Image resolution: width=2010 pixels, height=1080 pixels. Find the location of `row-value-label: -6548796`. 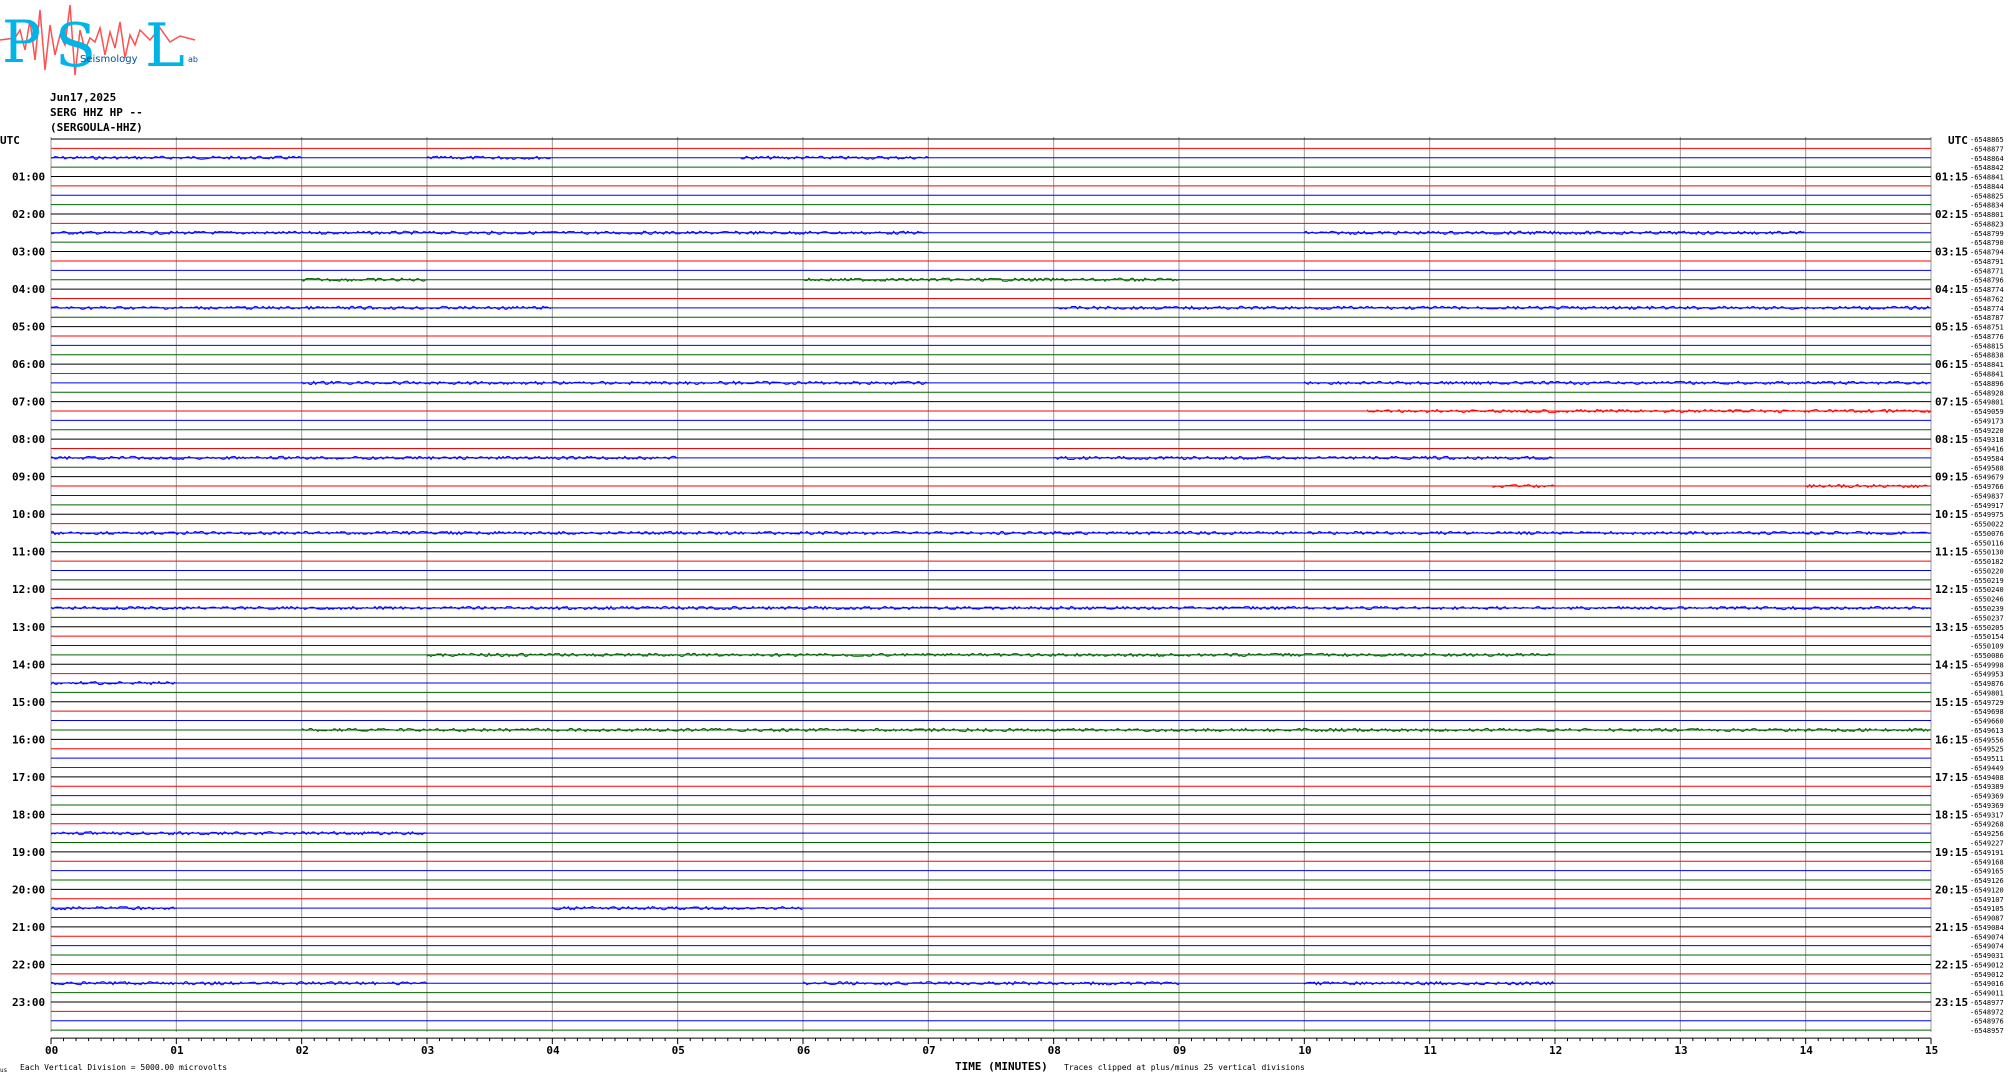

row-value-label: -6548796 is located at coordinates (1987, 281).